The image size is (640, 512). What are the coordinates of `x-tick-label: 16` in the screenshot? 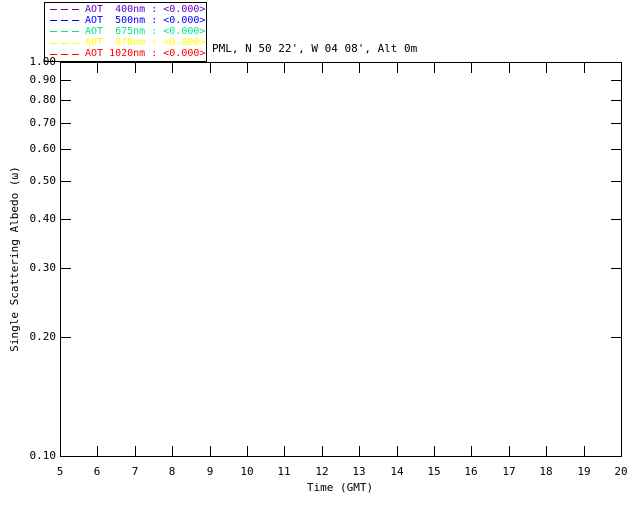 It's located at (471, 471).